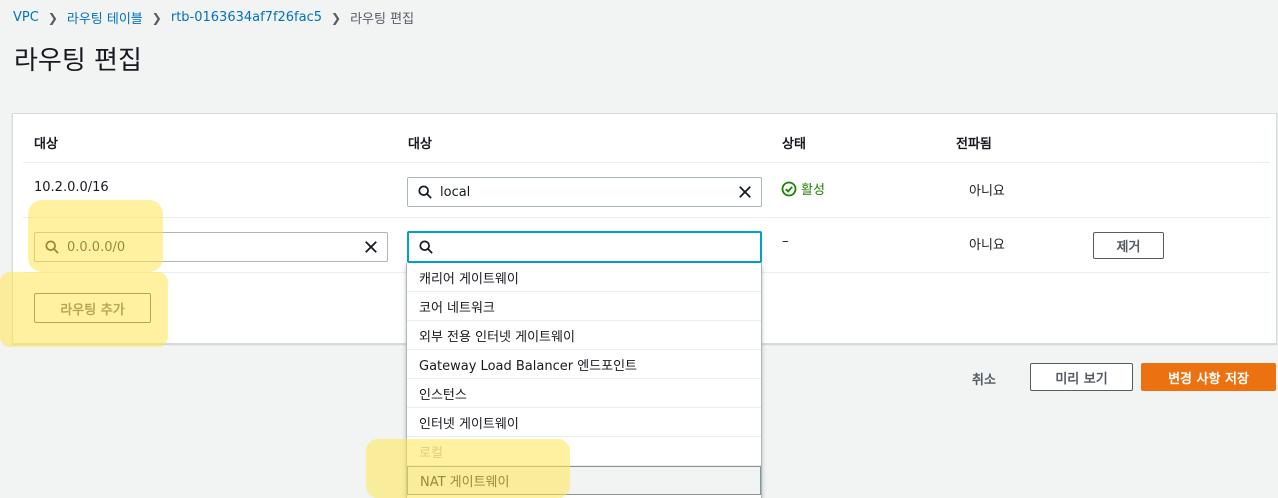 This screenshot has height=498, width=1278. What do you see at coordinates (584, 393) in the screenshot?
I see `dropdown-option: 인스턴스` at bounding box center [584, 393].